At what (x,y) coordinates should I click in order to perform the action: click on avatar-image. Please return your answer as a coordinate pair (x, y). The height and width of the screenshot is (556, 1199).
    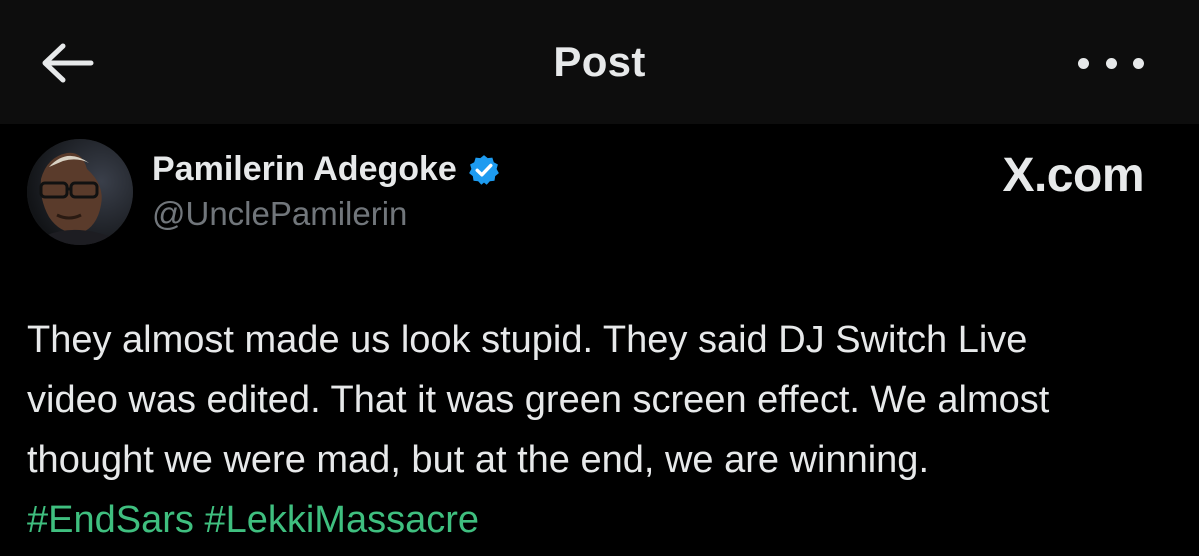
    Looking at the image, I should click on (80, 192).